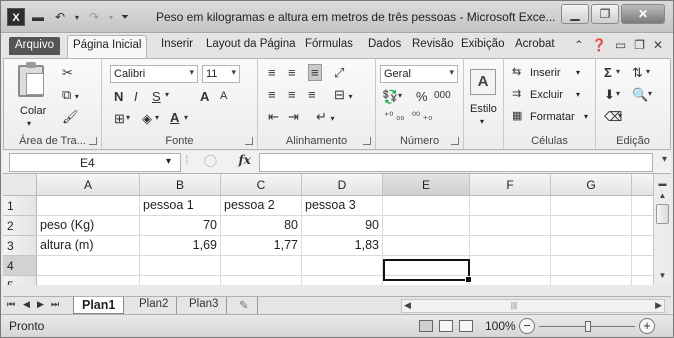  I want to click on row-header-1: 1, so click(20, 206).